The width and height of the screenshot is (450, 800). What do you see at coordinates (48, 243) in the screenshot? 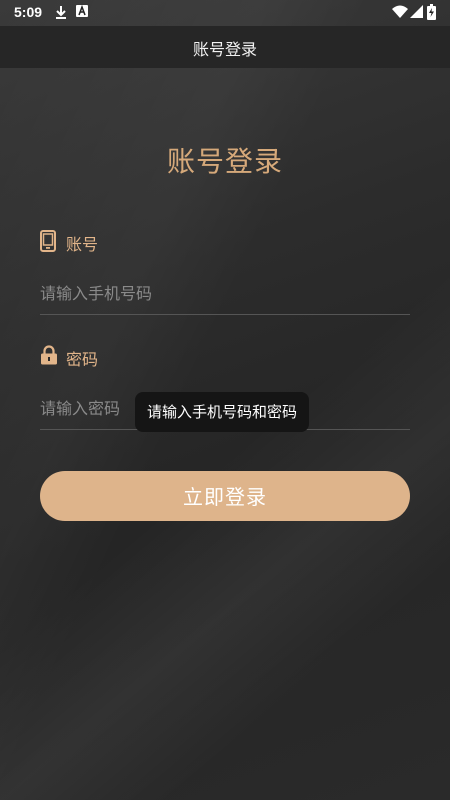
I see `phone-icon` at bounding box center [48, 243].